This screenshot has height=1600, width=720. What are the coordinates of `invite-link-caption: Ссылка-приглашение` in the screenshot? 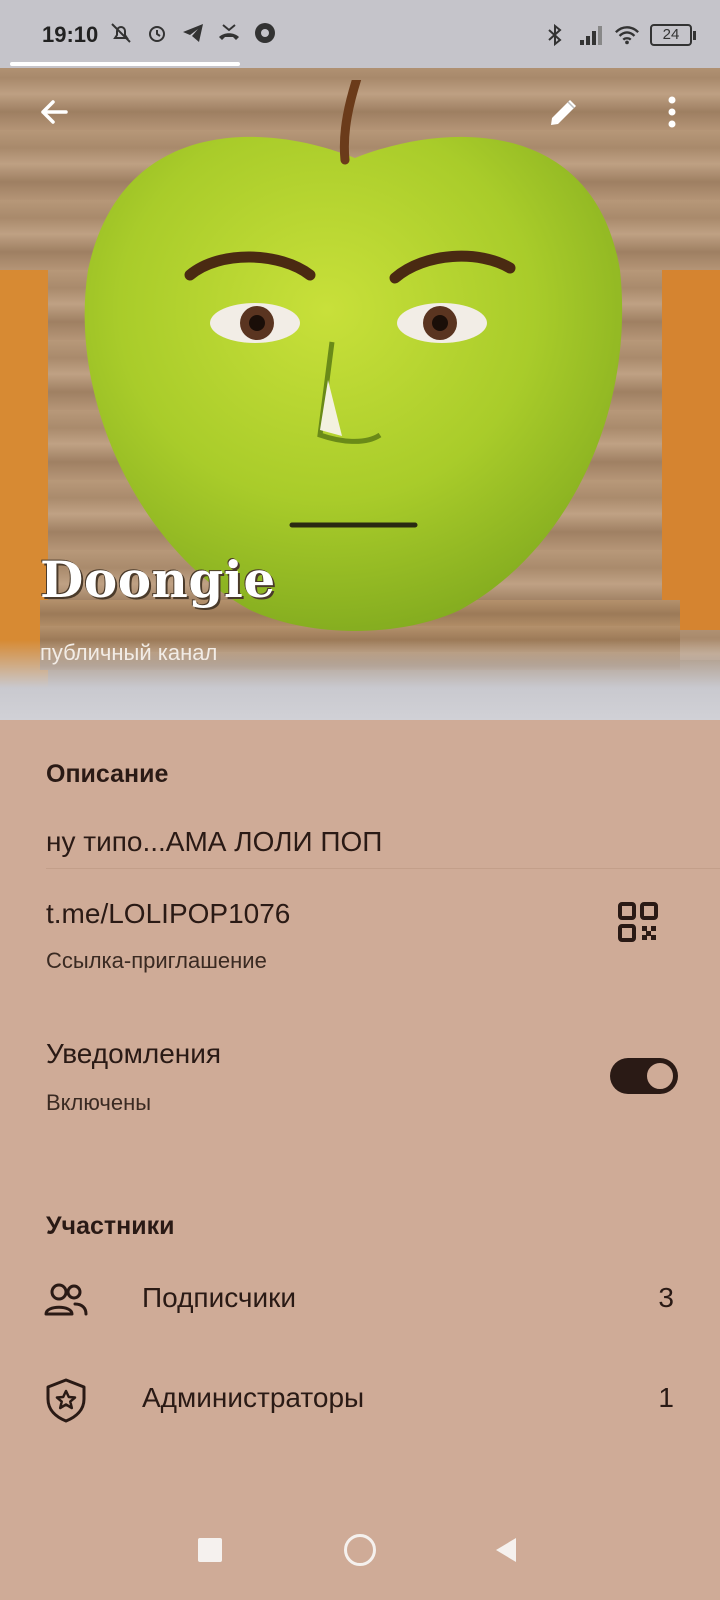 It's located at (156, 960).